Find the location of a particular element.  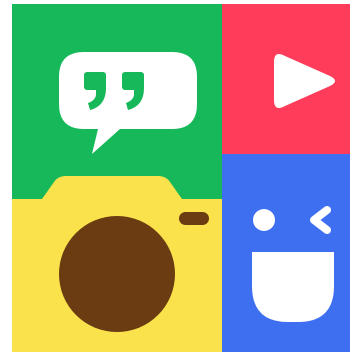

camera-top-bump is located at coordinates (112, 187).